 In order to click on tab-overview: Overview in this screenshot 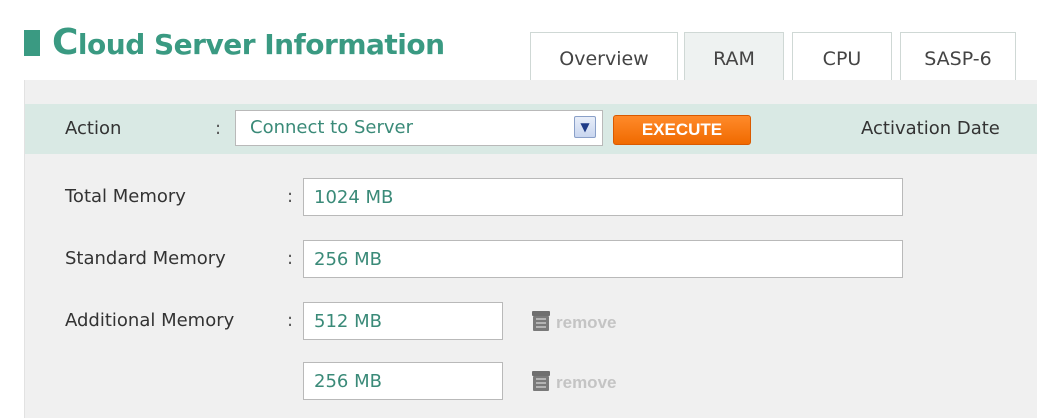, I will do `click(604, 56)`.